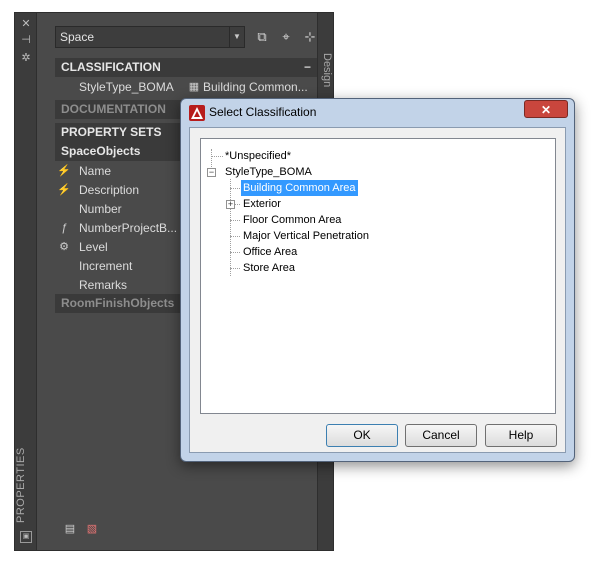 Image resolution: width=596 pixels, height=564 pixels. Describe the element at coordinates (64, 228) in the screenshot. I see `formula-icon: ƒ` at that location.